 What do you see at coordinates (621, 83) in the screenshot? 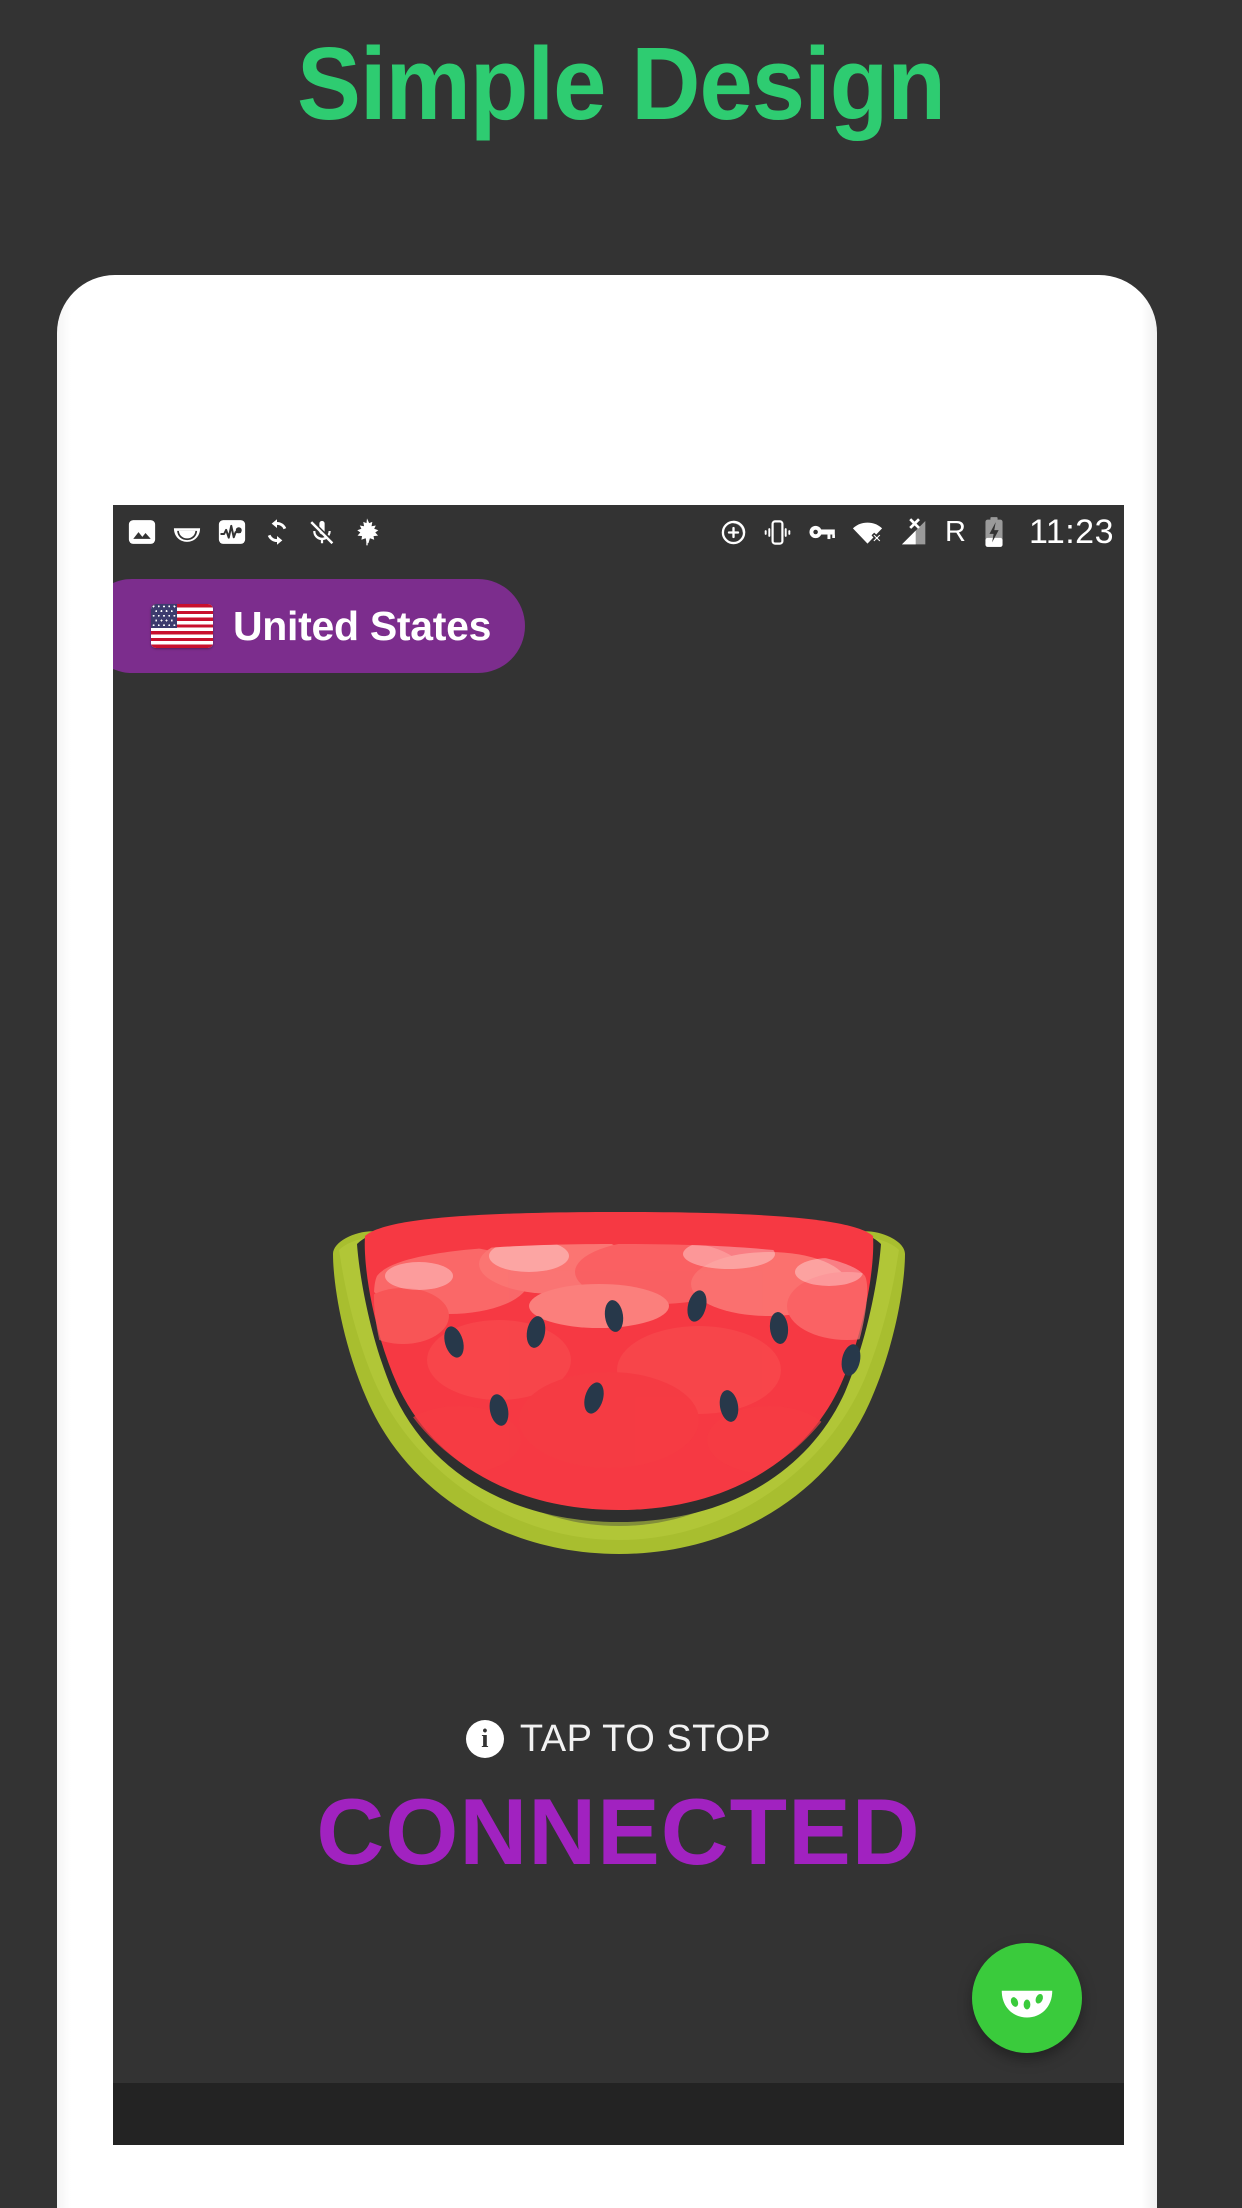
I see `page-title: Simple Design` at bounding box center [621, 83].